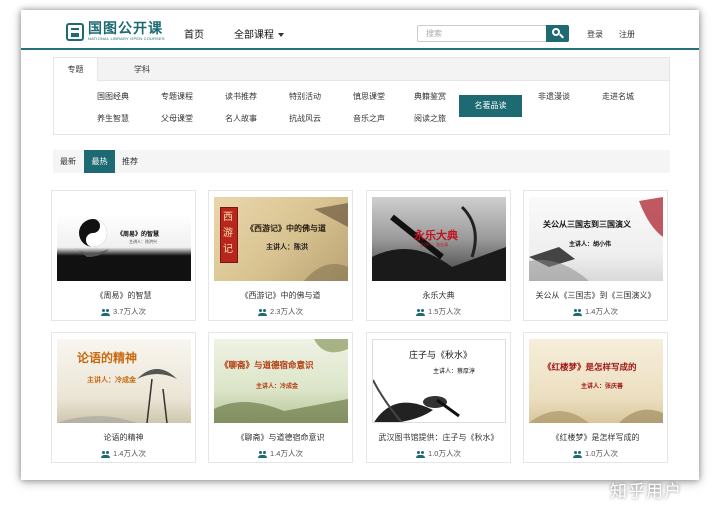 This screenshot has width=720, height=508. Describe the element at coordinates (595, 34) in the screenshot. I see `login-link: 登录` at that location.